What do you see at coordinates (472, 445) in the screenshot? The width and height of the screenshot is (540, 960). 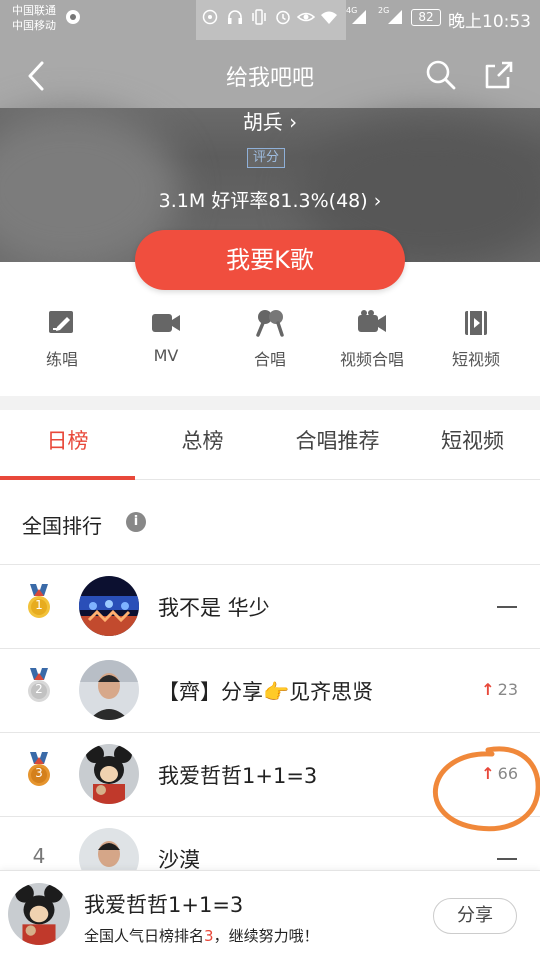 I see `tab-short-video: 短视频` at bounding box center [472, 445].